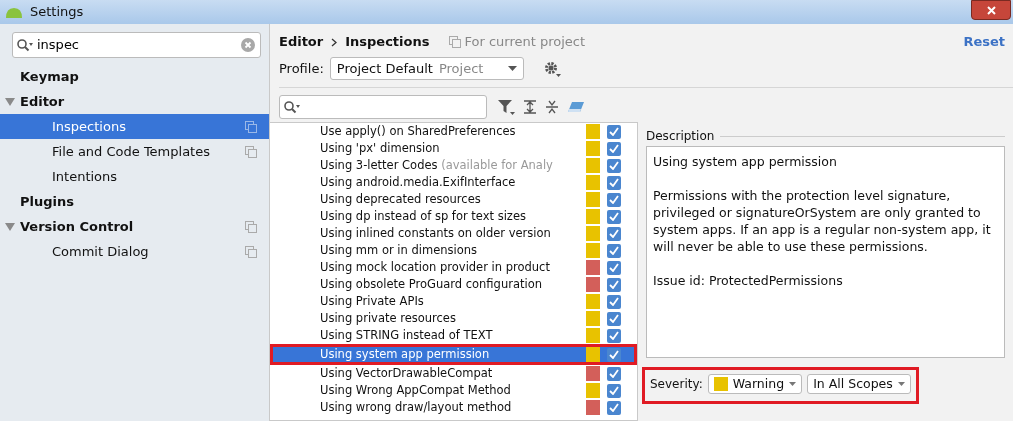 This screenshot has height=421, width=1013. I want to click on close-button, so click(991, 10).